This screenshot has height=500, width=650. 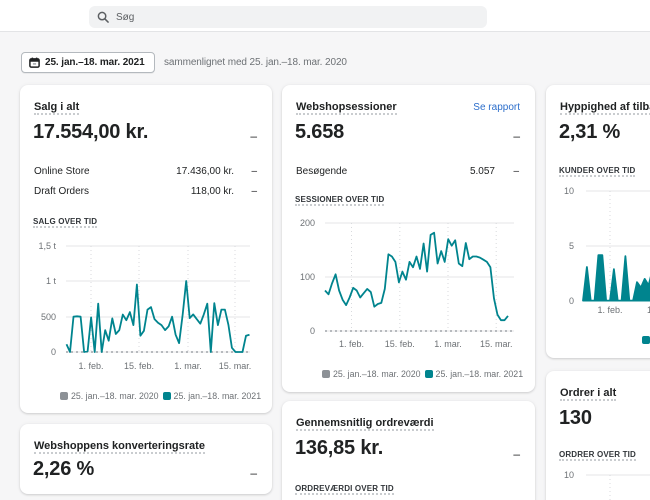 What do you see at coordinates (47, 246) in the screenshot?
I see `svg-text: 1,5 t` at bounding box center [47, 246].